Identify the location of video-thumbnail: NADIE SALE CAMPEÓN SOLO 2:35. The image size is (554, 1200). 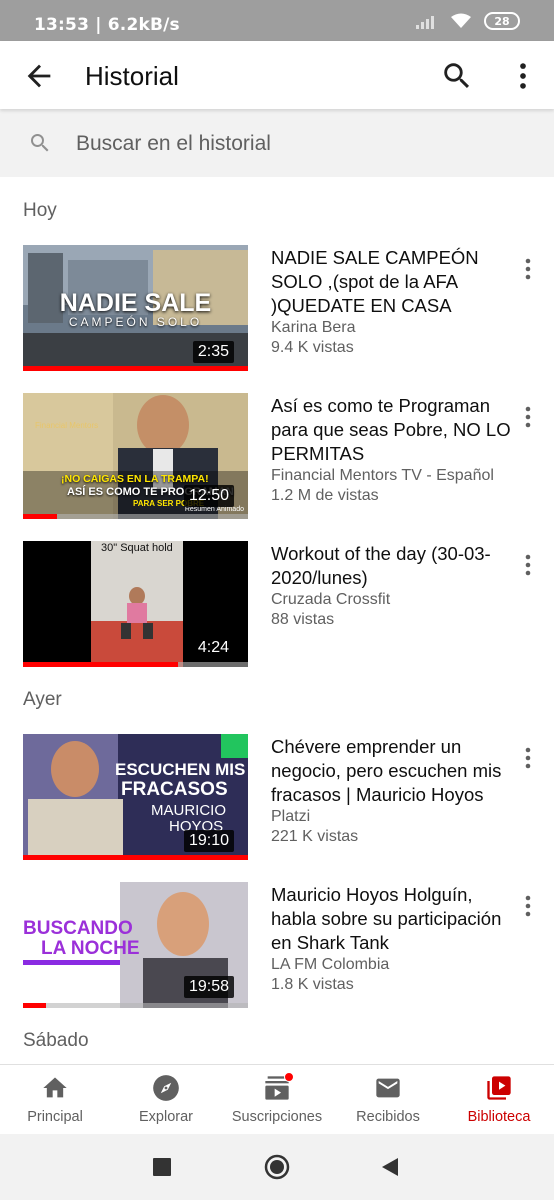
(135, 308).